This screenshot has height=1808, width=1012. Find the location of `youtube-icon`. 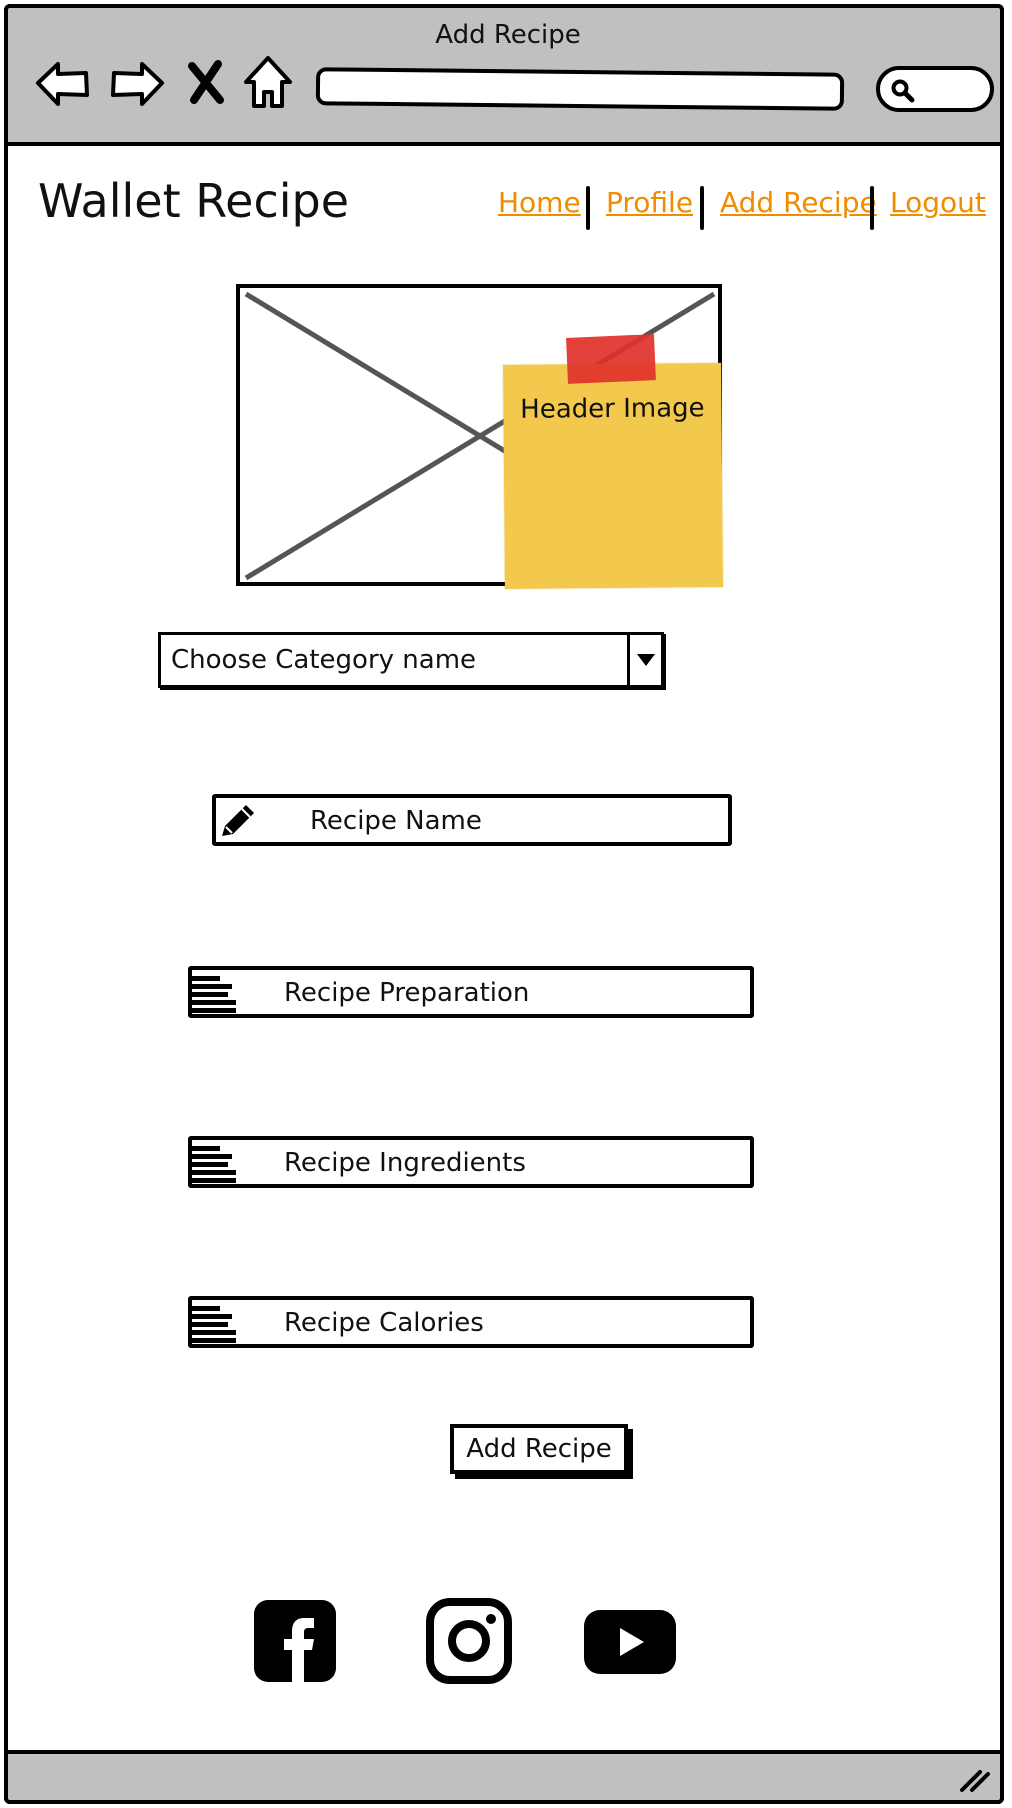

youtube-icon is located at coordinates (630, 1641).